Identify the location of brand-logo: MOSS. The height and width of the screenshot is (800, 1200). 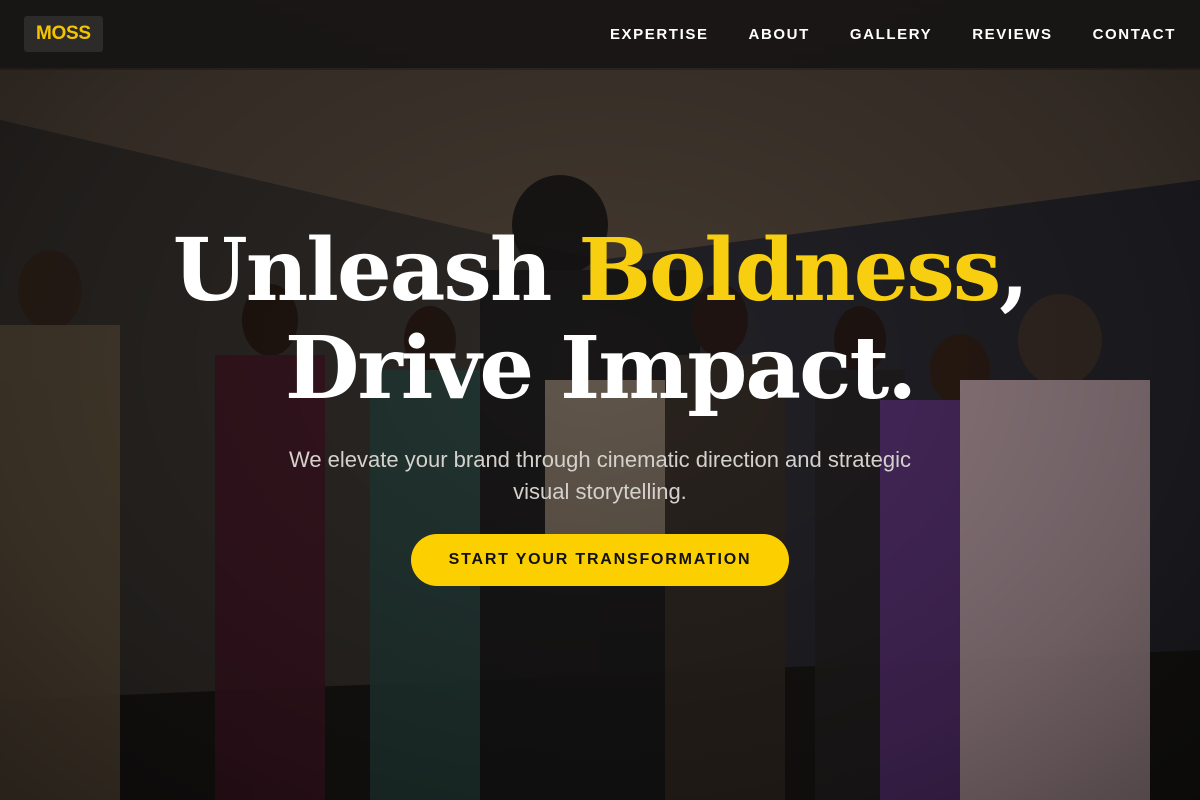
(63, 34).